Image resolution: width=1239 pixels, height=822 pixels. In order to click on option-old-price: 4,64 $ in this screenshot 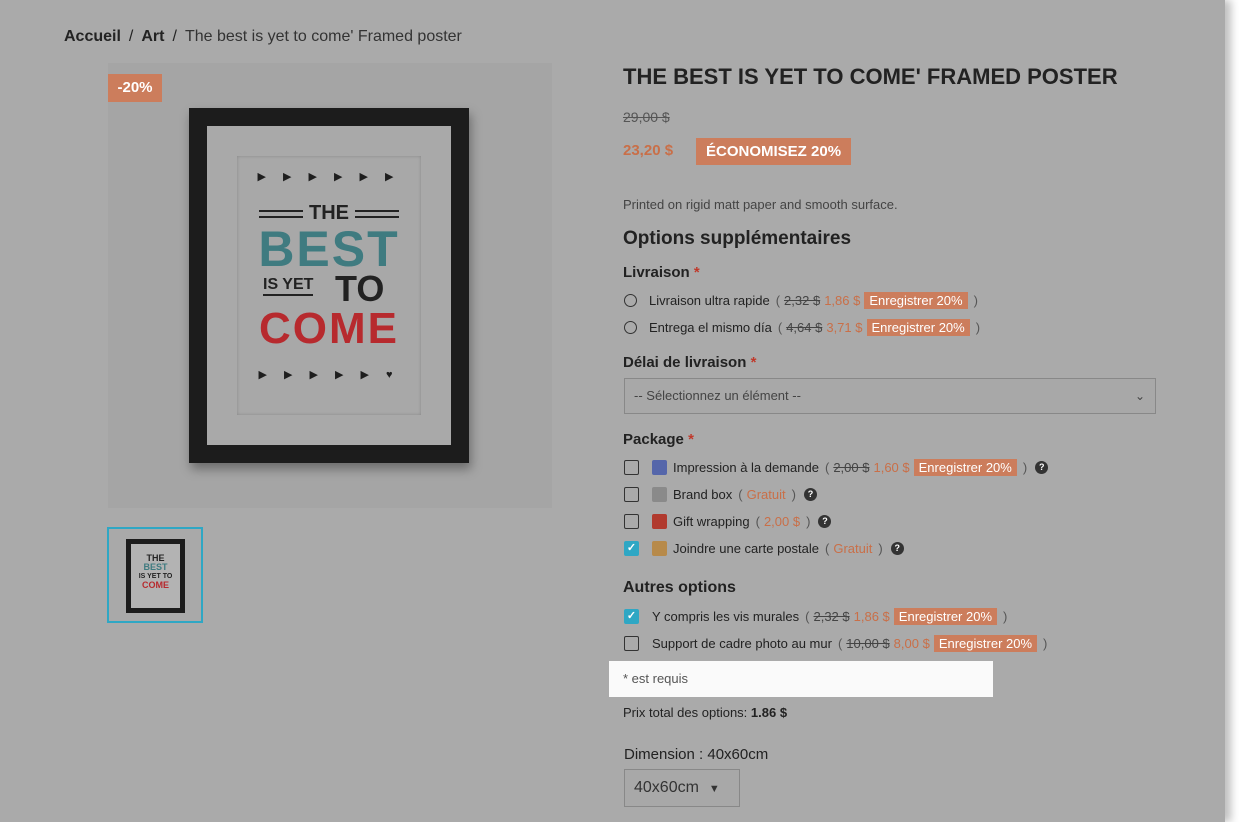, I will do `click(804, 327)`.